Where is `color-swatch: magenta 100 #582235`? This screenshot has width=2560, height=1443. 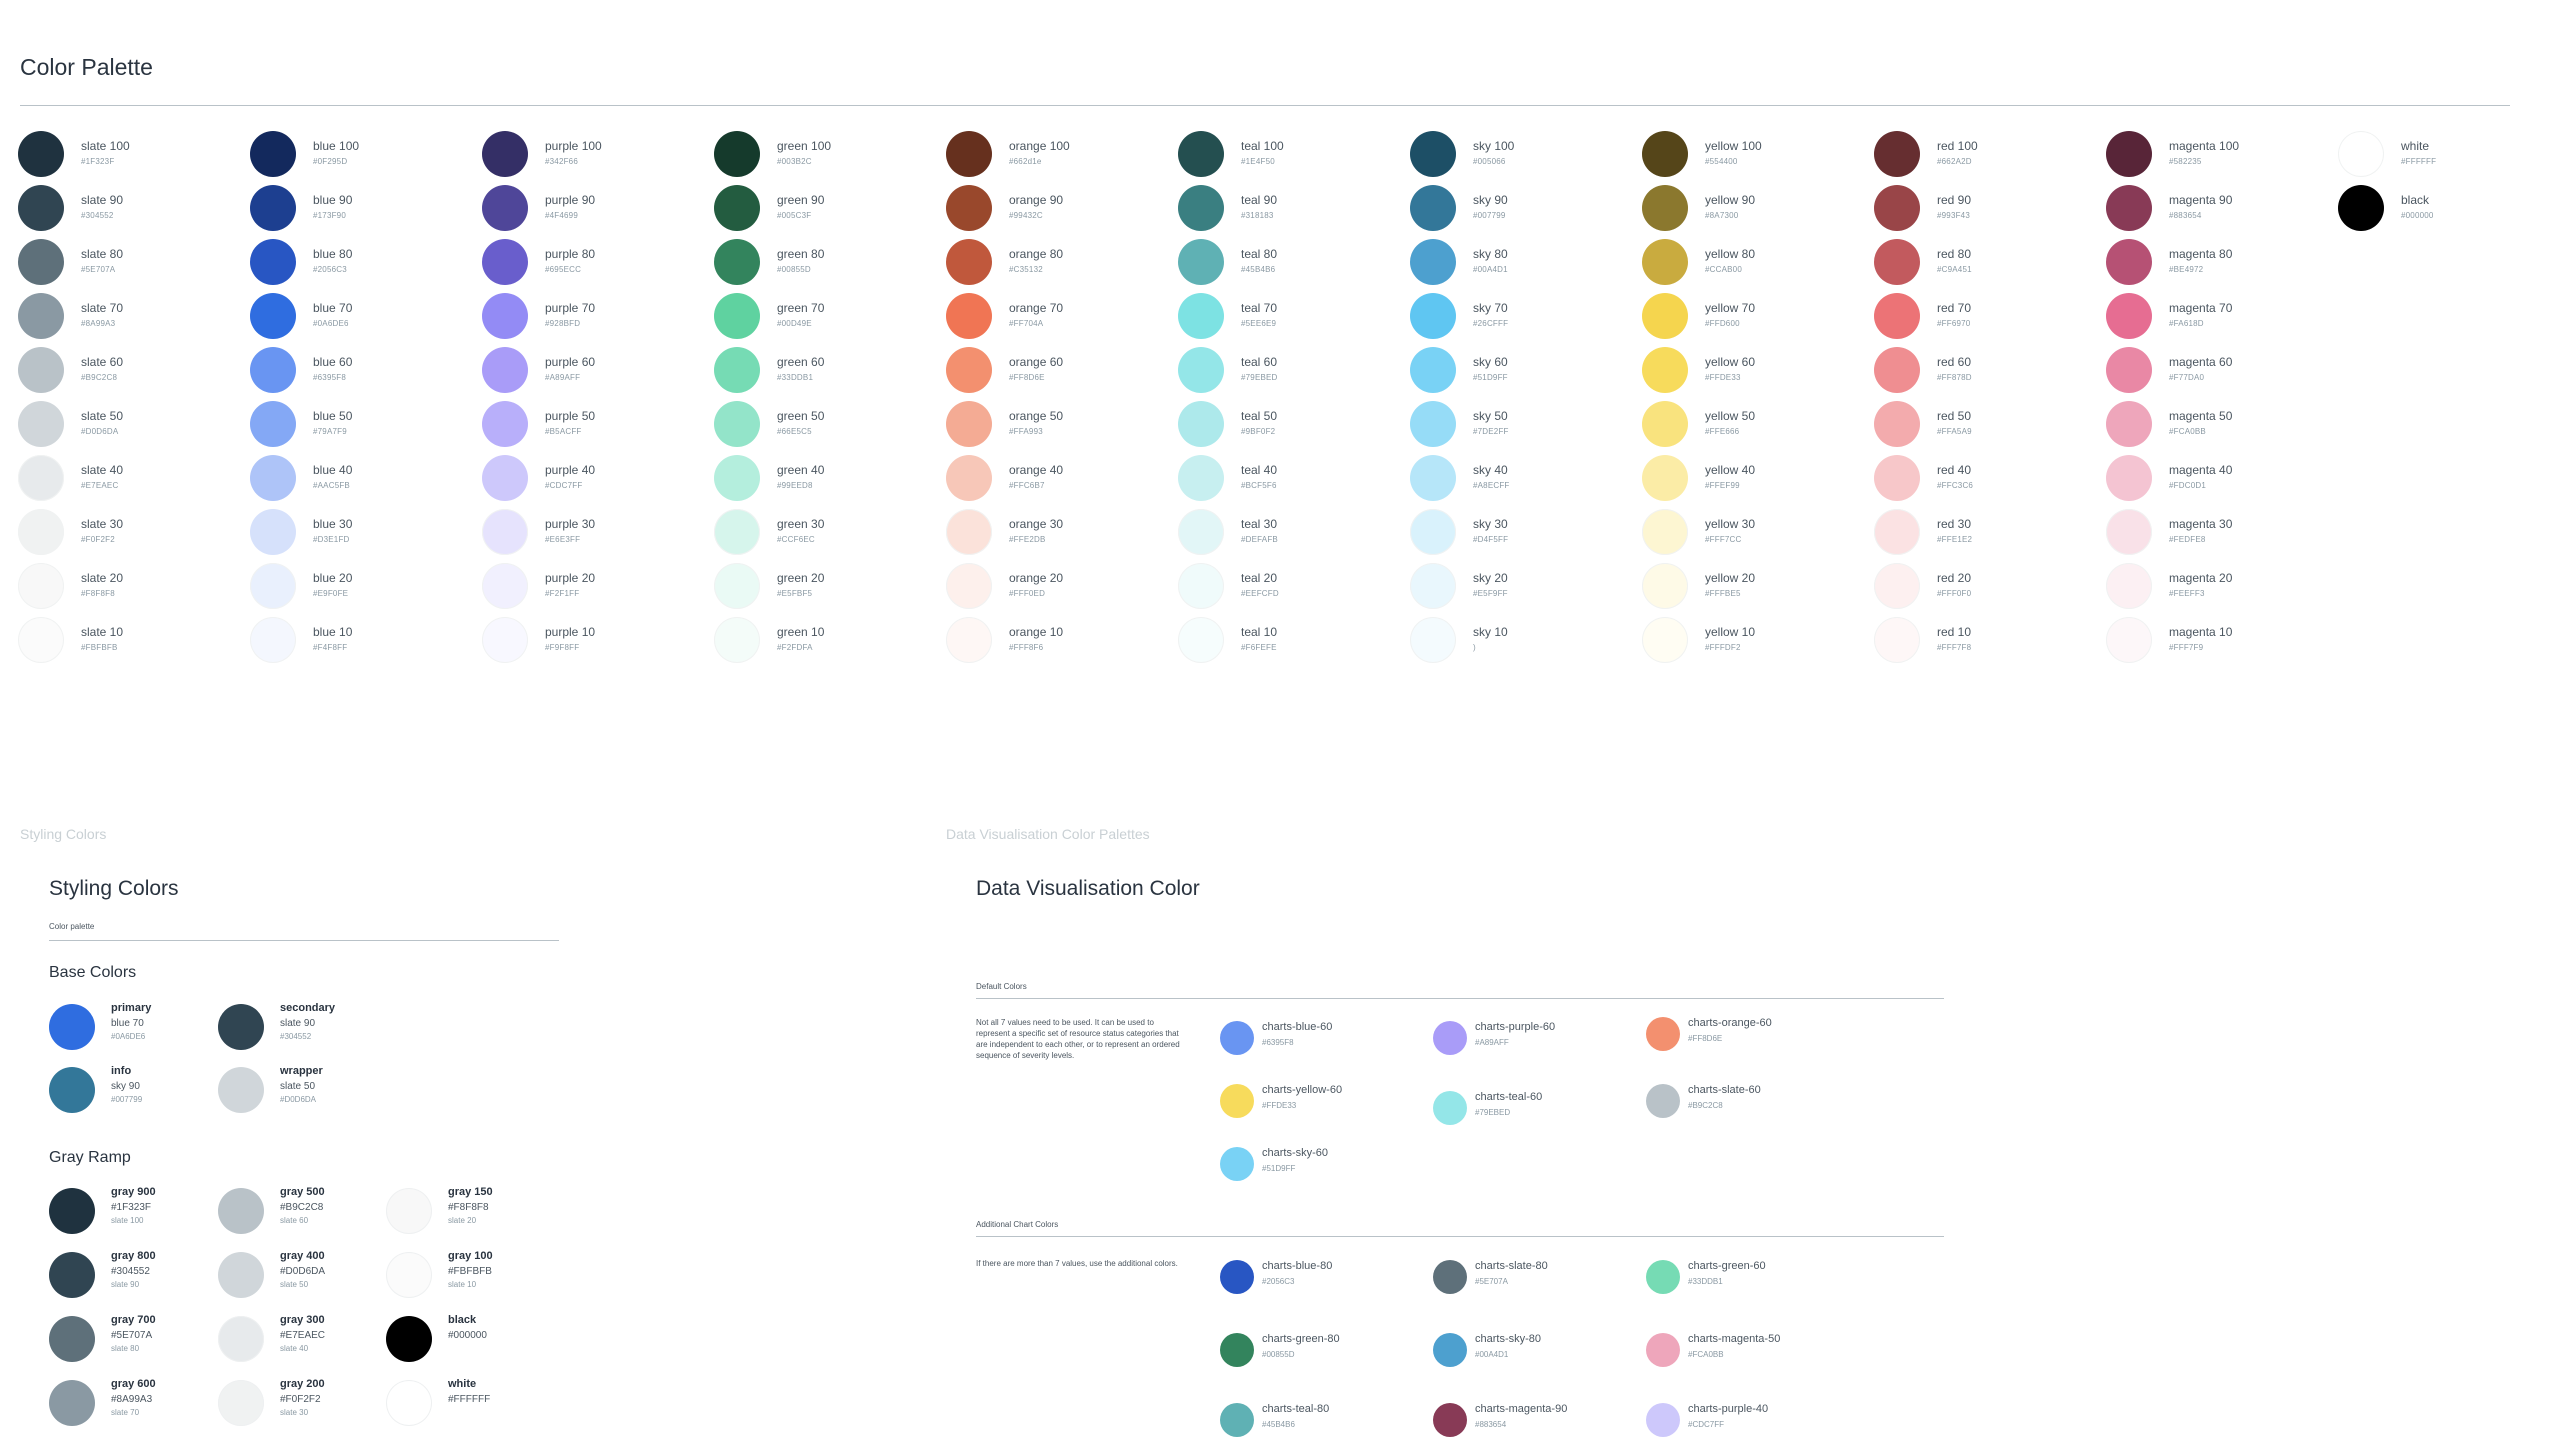
color-swatch: magenta 100 #582235 is located at coordinates (2222, 155).